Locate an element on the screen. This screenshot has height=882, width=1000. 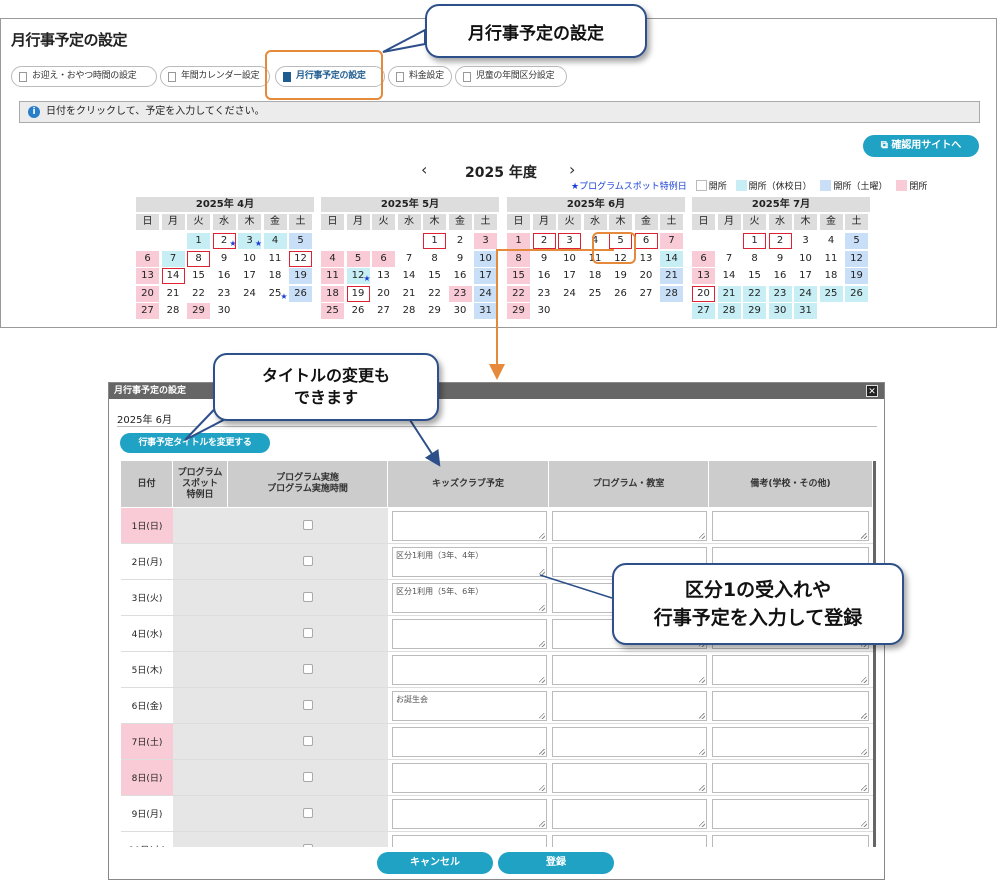
rename-title-button: 行事予定タイトルを変更する is located at coordinates (195, 443).